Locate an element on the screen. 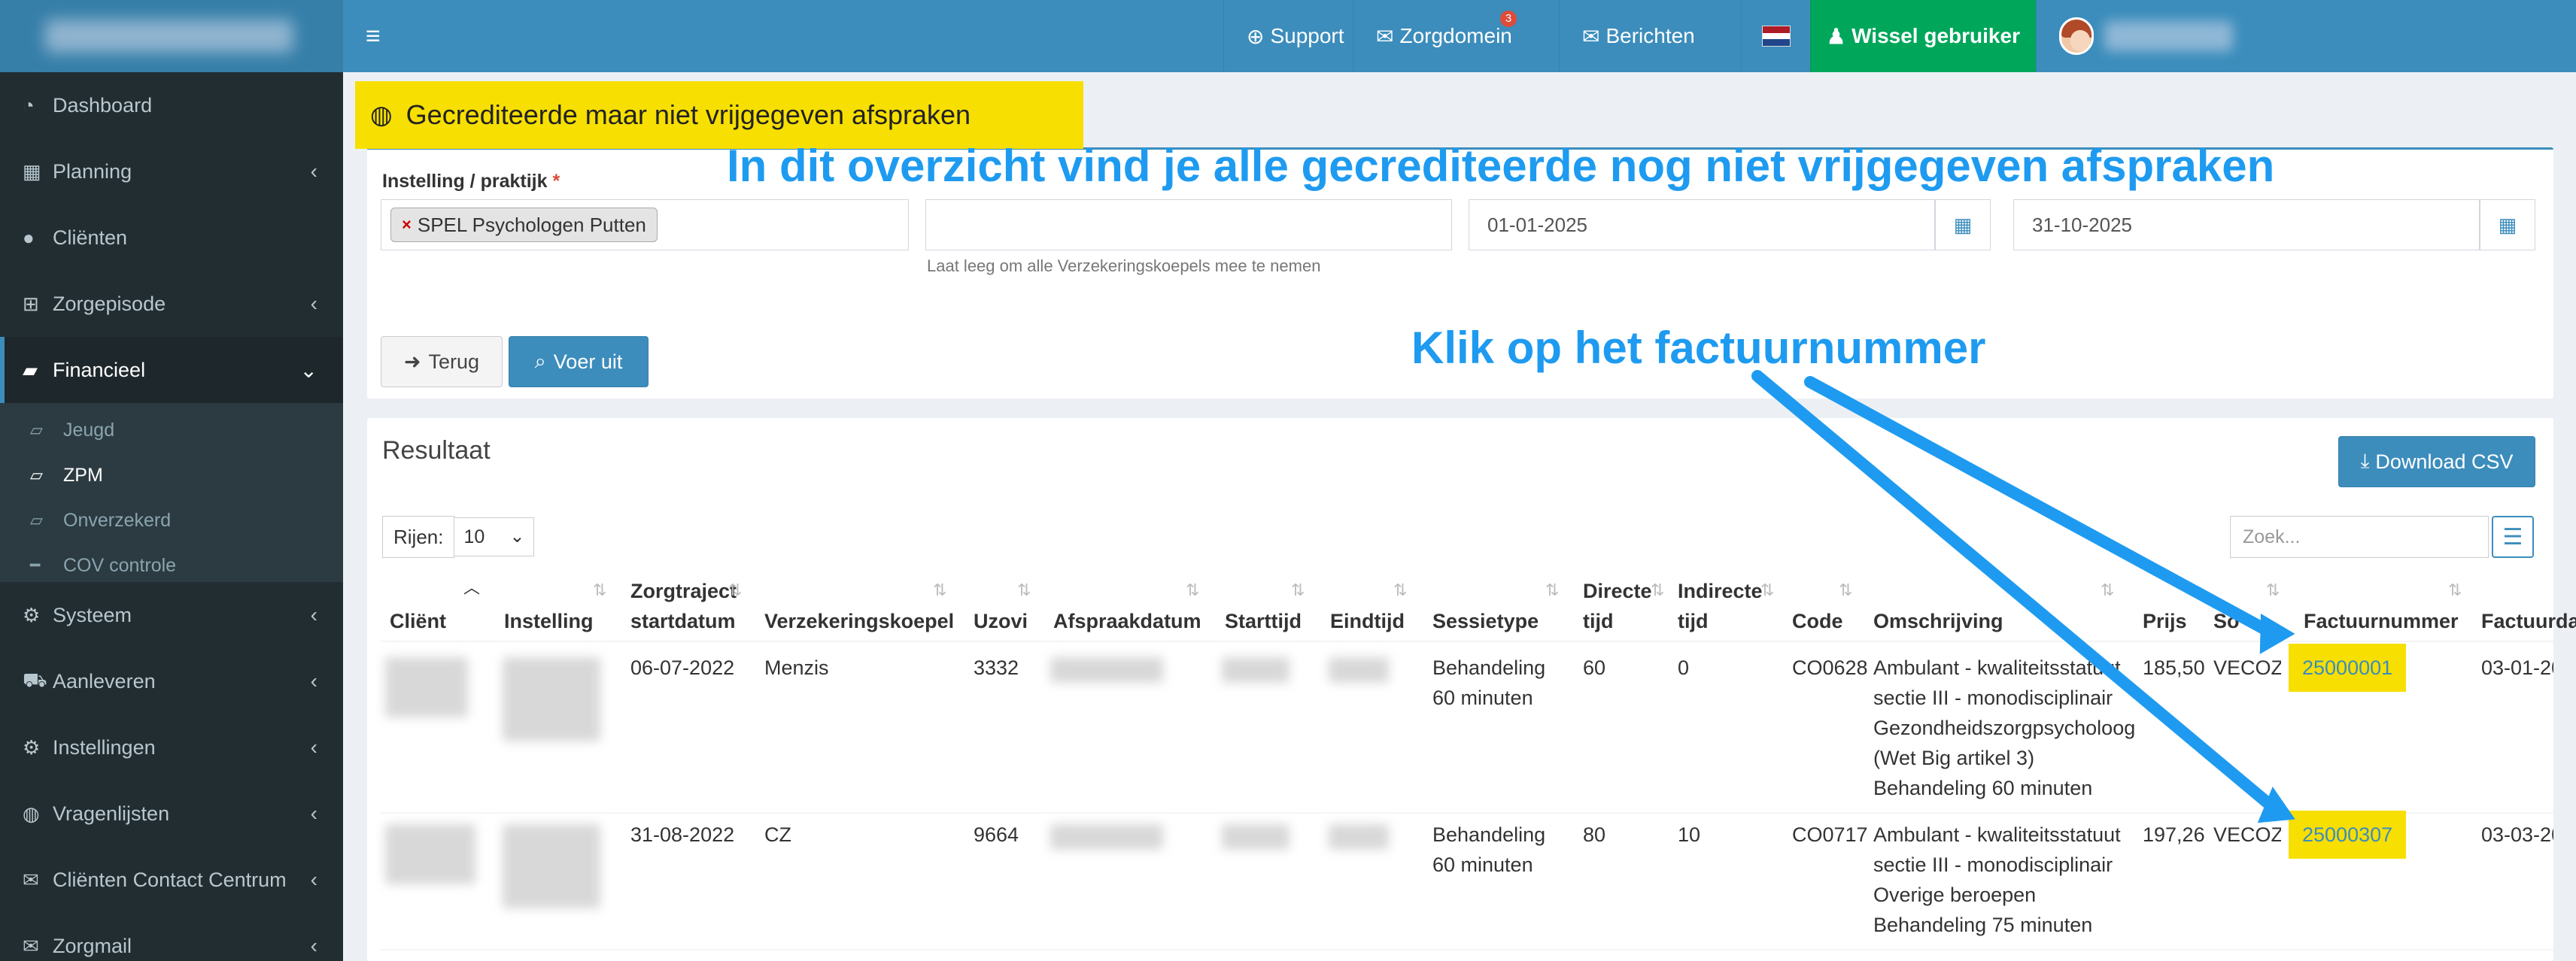 The width and height of the screenshot is (2576, 961). sidebar-item-label: Planning is located at coordinates (92, 171).